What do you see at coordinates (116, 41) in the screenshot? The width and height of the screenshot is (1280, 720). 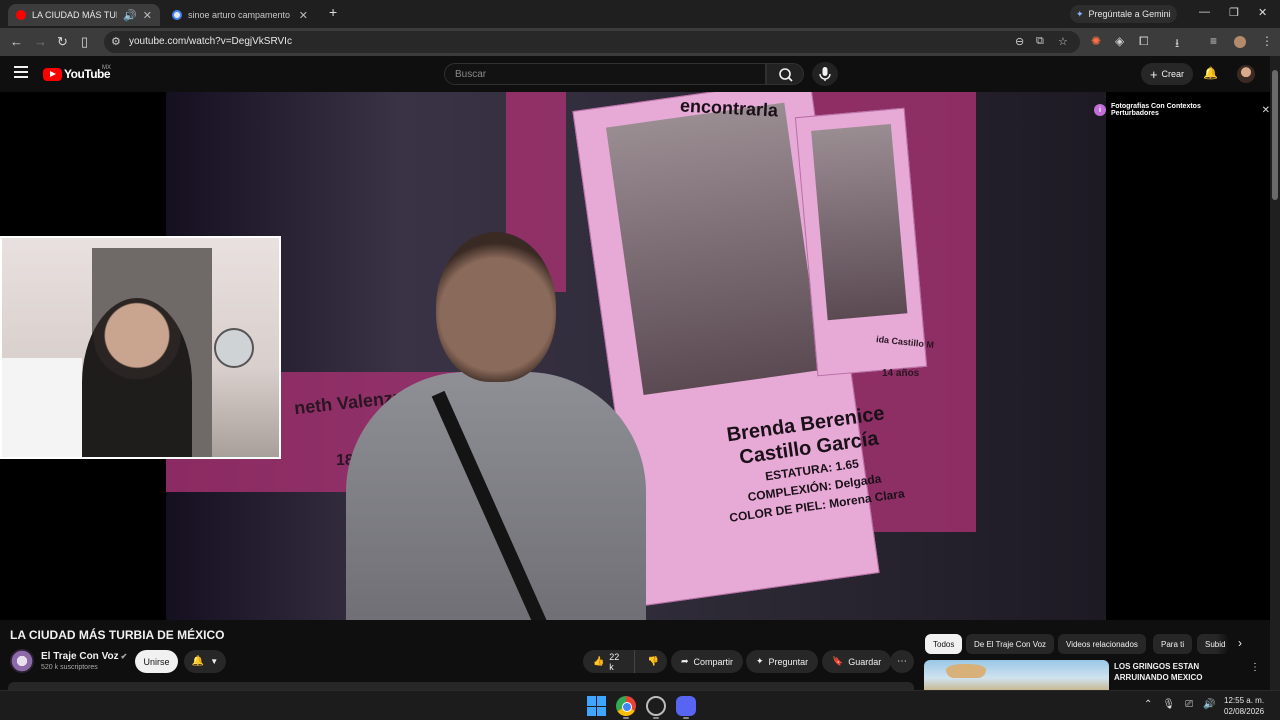 I see `site-info-icon: ⚙` at bounding box center [116, 41].